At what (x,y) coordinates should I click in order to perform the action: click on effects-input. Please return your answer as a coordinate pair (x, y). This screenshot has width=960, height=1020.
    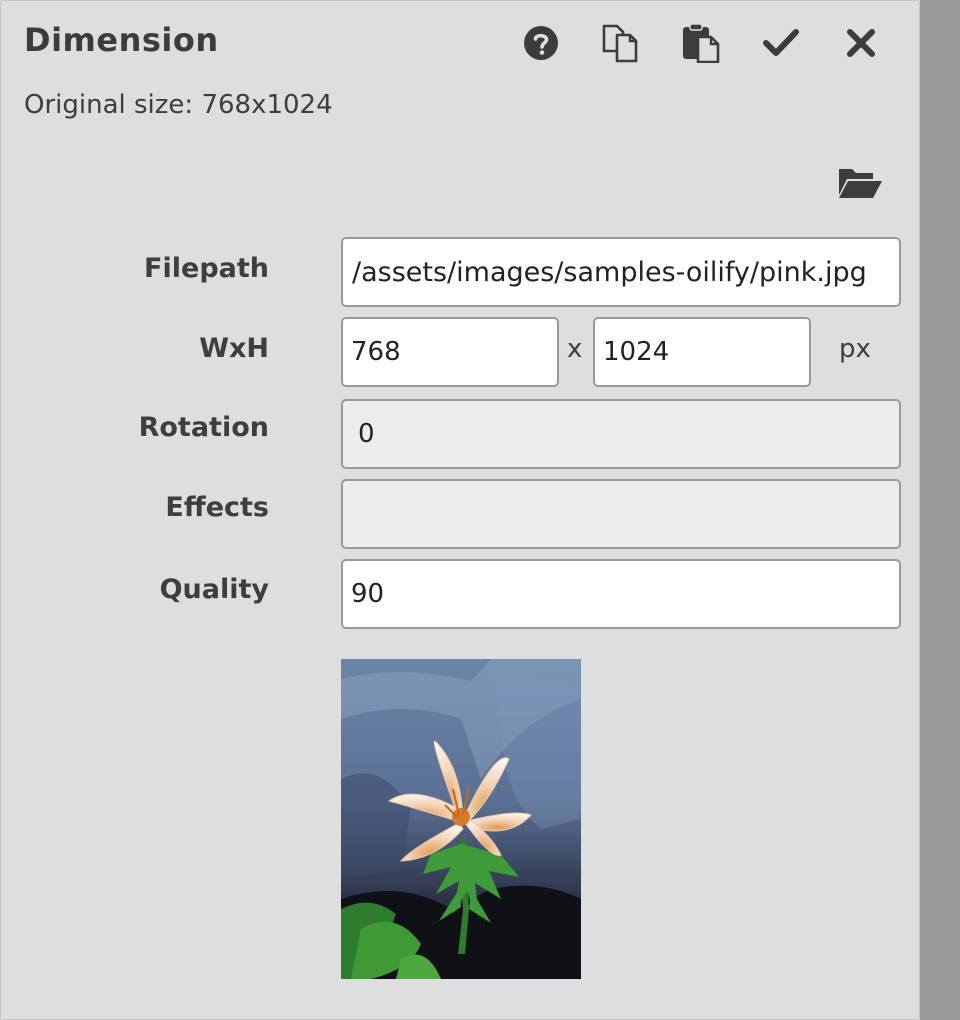
    Looking at the image, I should click on (621, 514).